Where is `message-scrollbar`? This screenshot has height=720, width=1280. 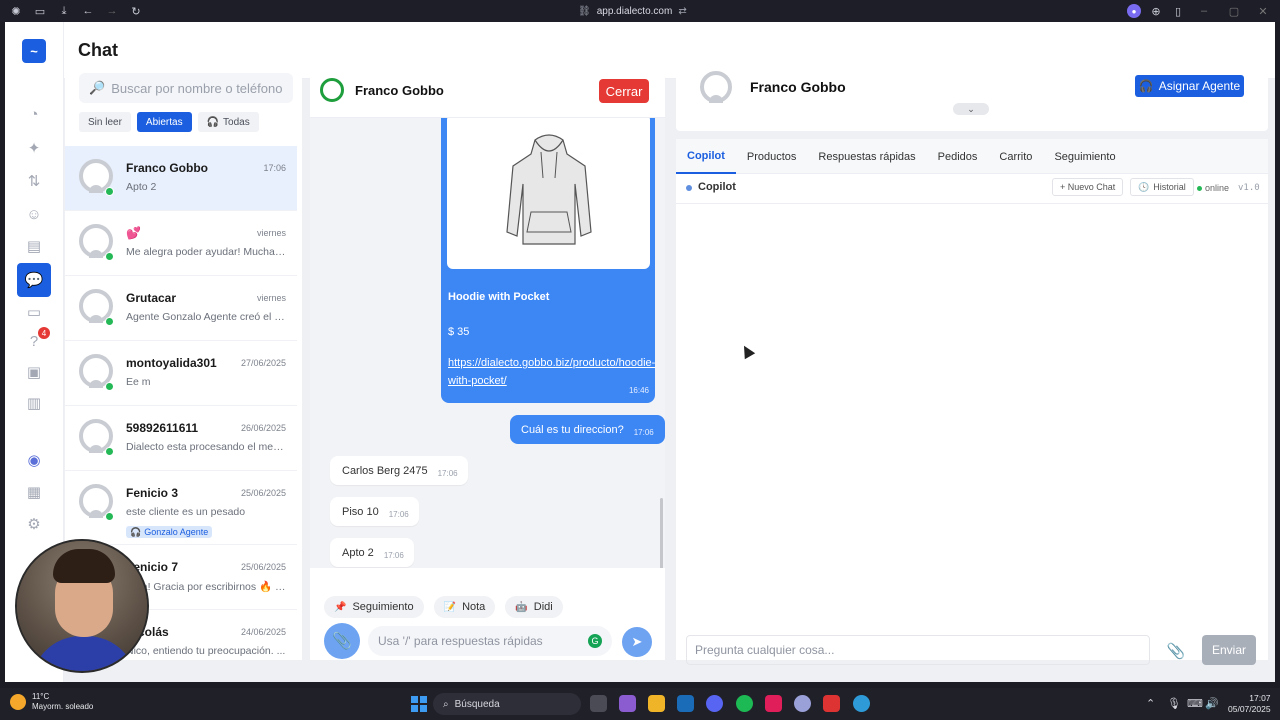 message-scrollbar is located at coordinates (661, 533).